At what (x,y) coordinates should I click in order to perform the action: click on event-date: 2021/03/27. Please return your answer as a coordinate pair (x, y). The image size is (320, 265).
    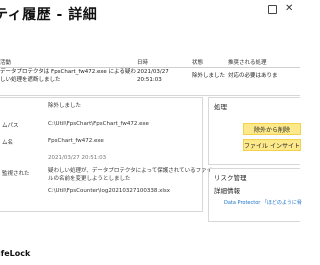
    Looking at the image, I should click on (153, 72).